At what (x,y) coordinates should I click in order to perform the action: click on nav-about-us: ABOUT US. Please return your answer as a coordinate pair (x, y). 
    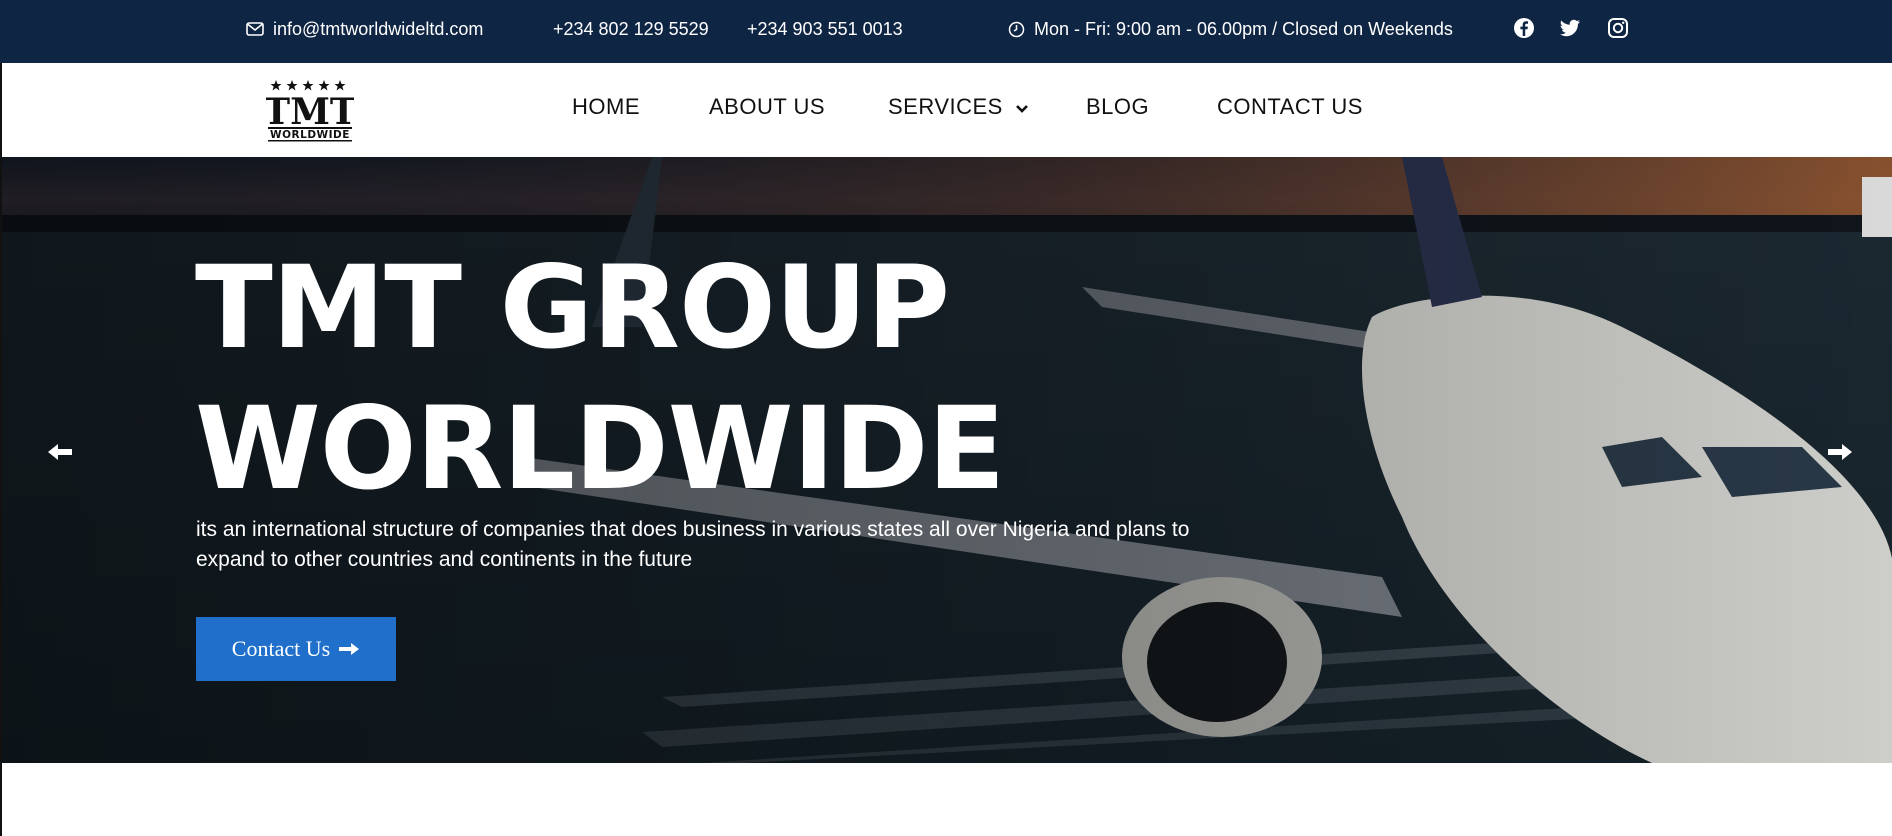
    Looking at the image, I should click on (767, 107).